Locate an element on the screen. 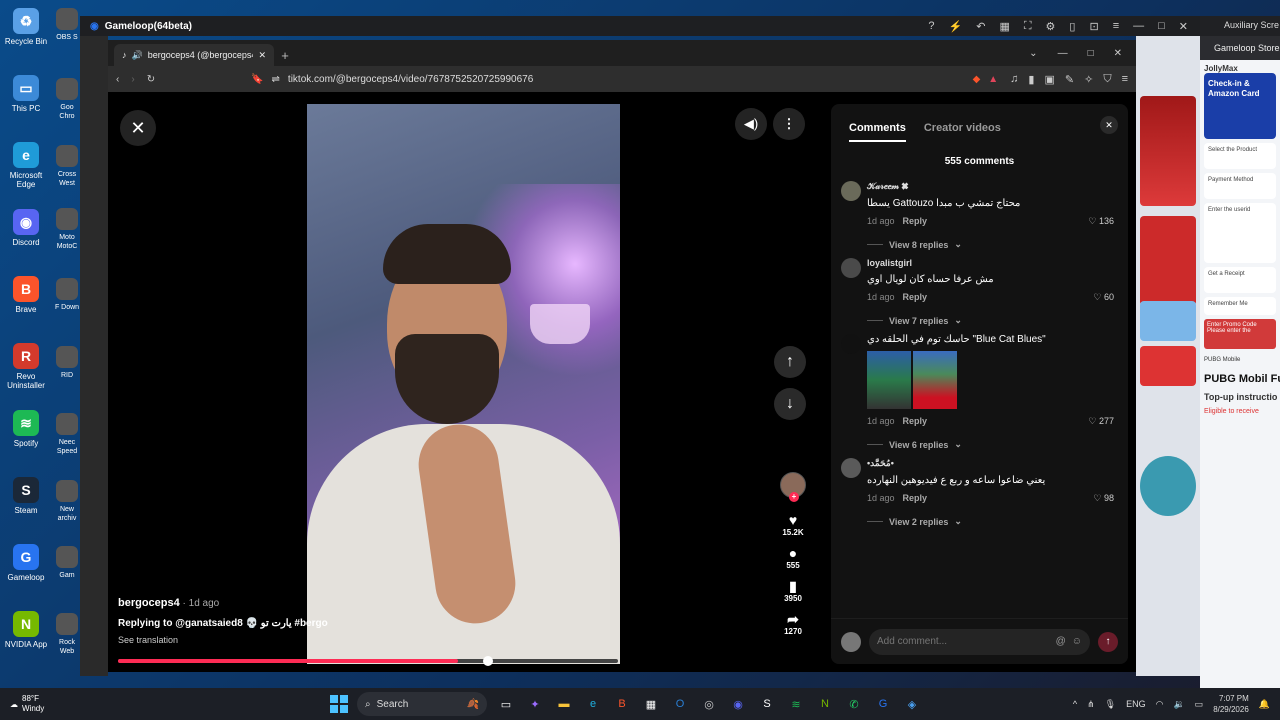 The width and height of the screenshot is (1280, 720). send-comment-button: ↑ is located at coordinates (1108, 641).